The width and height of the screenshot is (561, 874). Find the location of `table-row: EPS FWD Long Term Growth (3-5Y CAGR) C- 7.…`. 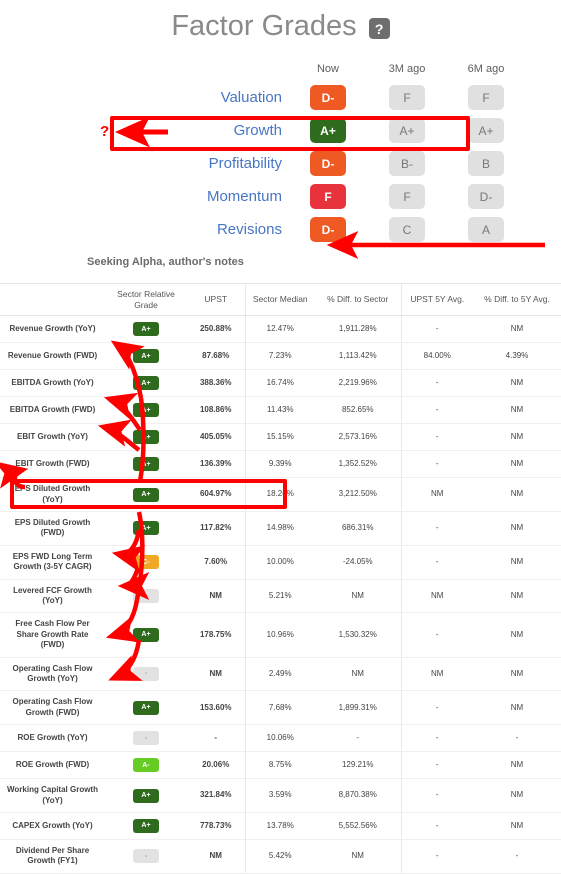

table-row: EPS FWD Long Term Growth (3-5Y CAGR) C- 7.… is located at coordinates (280, 562).